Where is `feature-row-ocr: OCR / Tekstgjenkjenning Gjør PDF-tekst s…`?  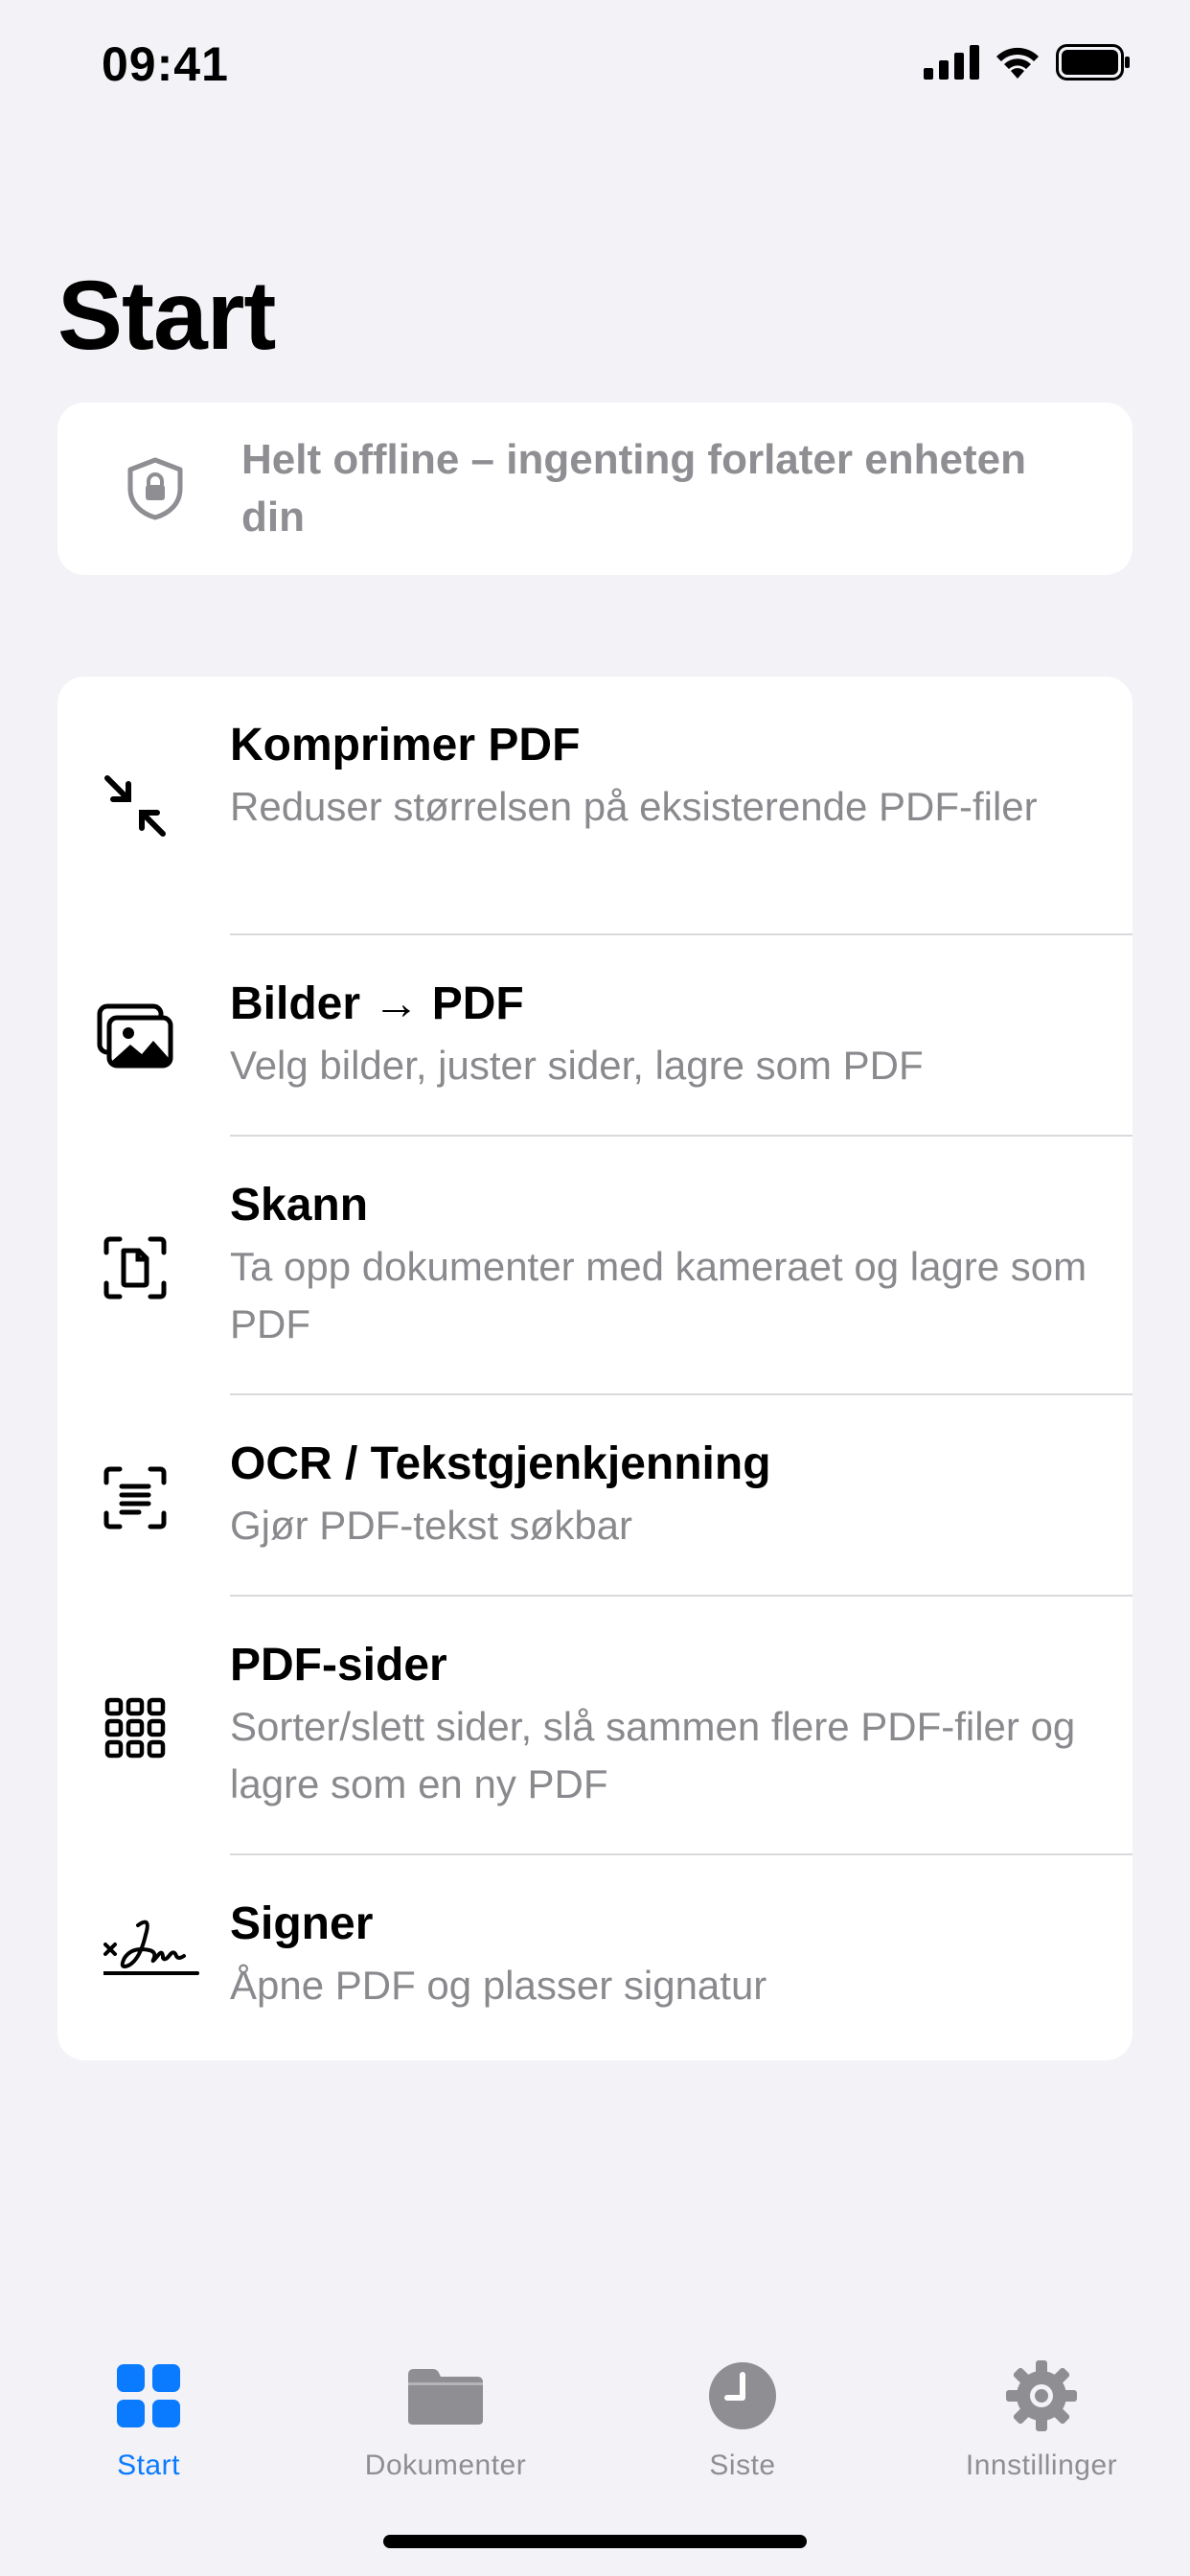 feature-row-ocr: OCR / Tekstgjenkjenning Gjør PDF-tekst s… is located at coordinates (595, 1496).